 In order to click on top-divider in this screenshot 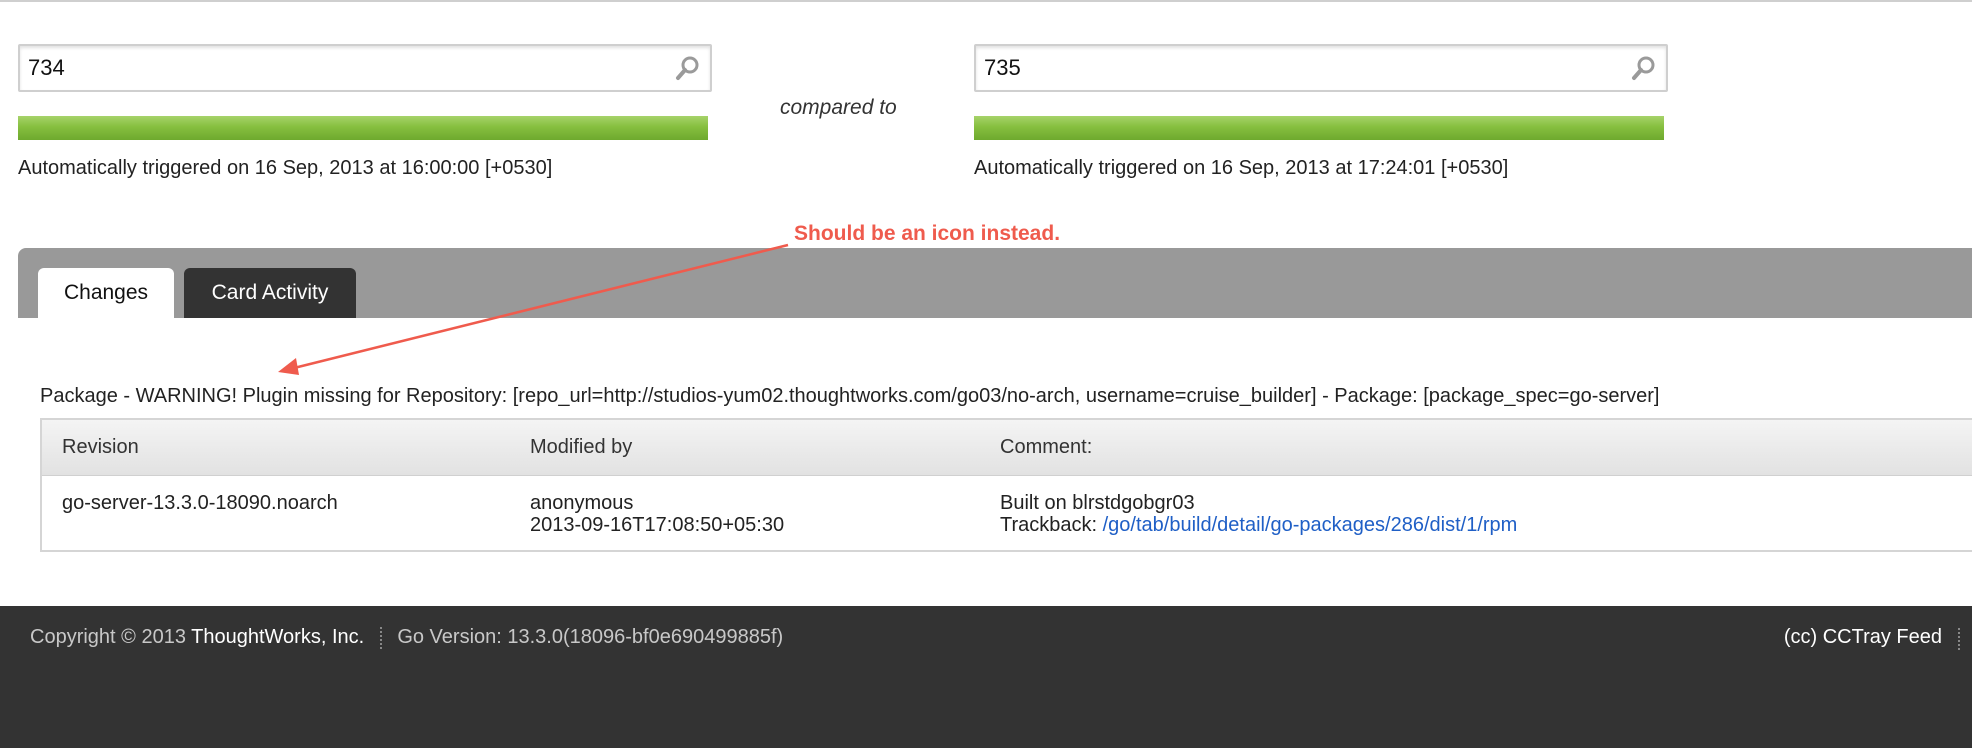, I will do `click(986, 1)`.